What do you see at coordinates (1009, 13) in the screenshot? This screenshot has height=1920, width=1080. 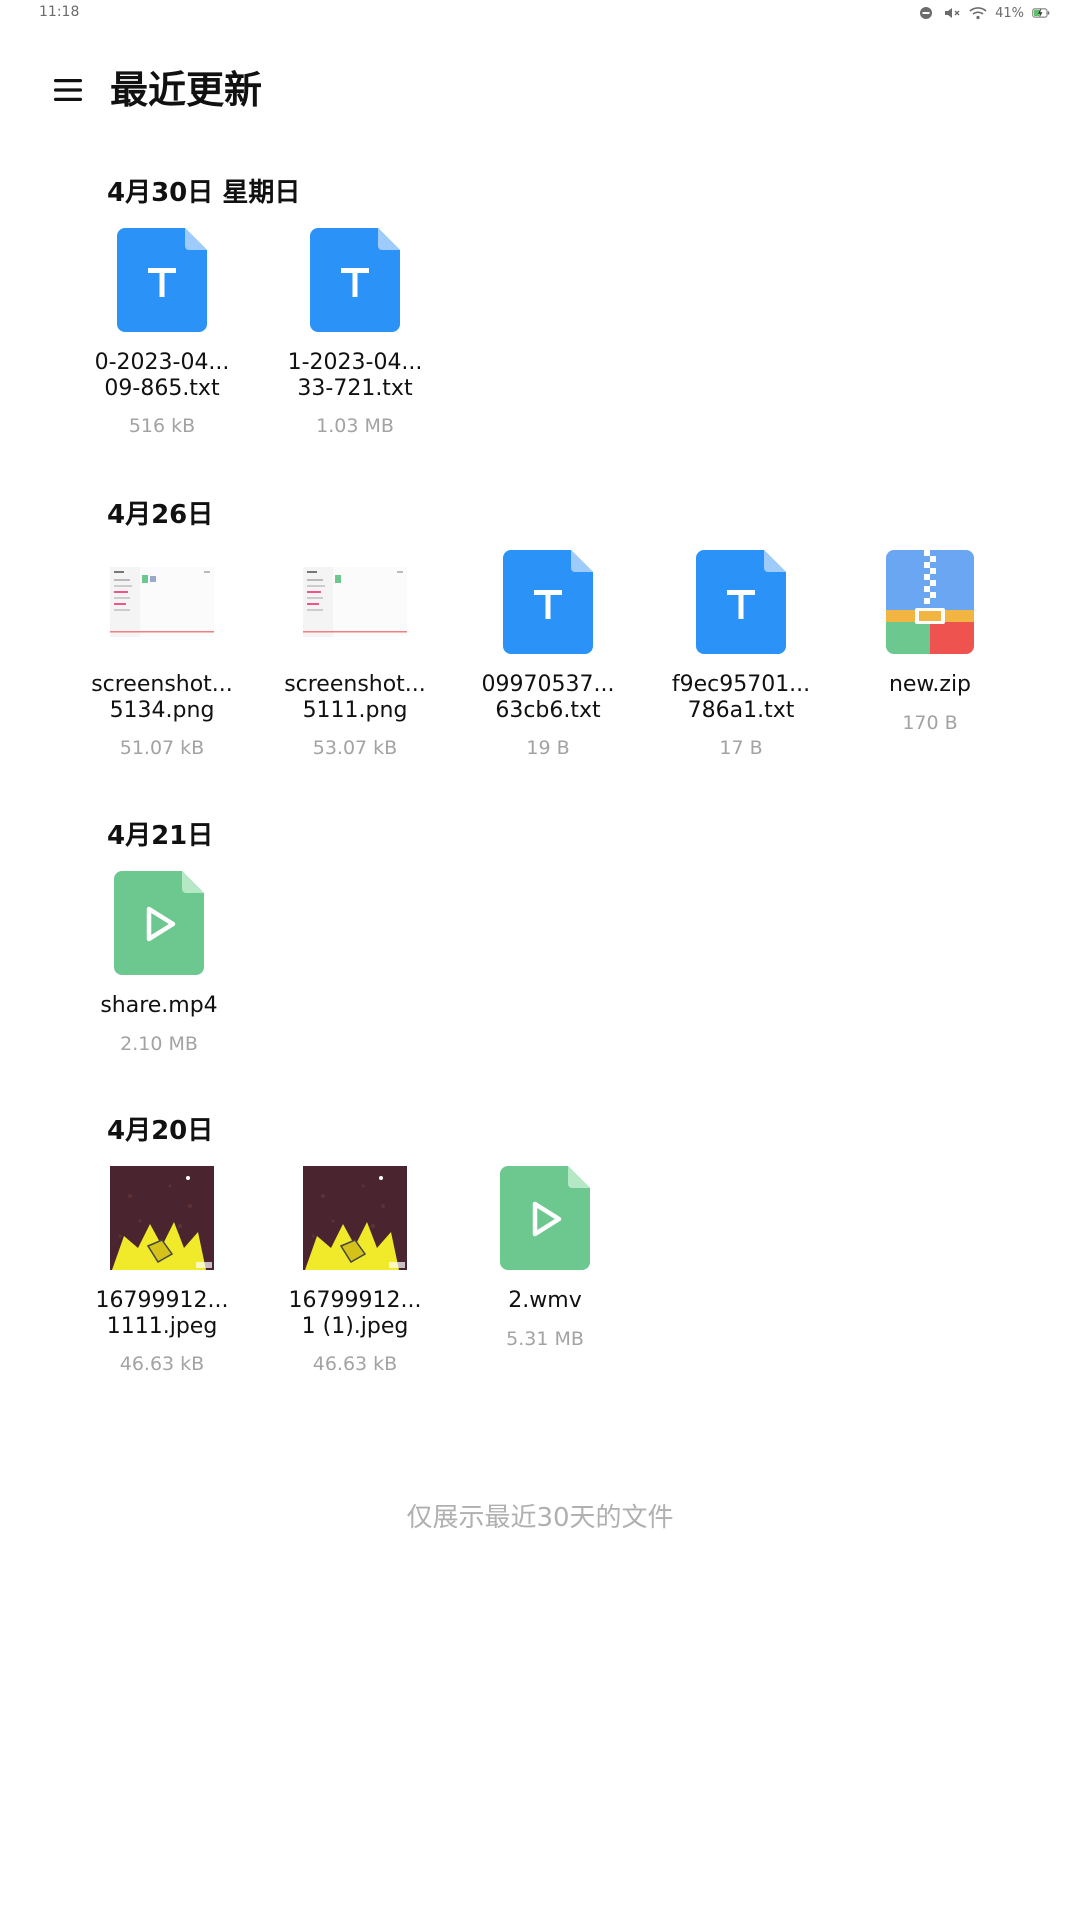 I see `battery-percent: 41%` at bounding box center [1009, 13].